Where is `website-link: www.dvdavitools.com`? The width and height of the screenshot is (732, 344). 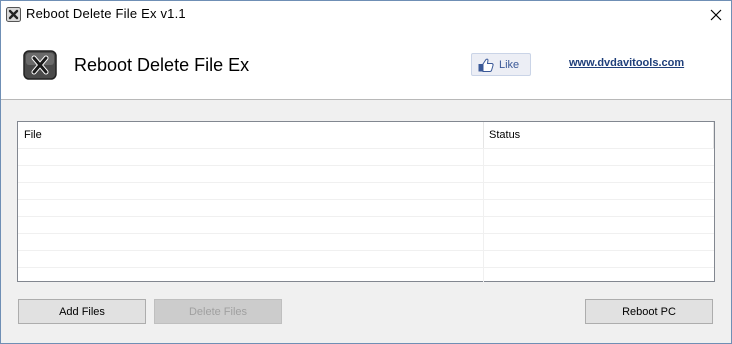 website-link: www.dvdavitools.com is located at coordinates (626, 63).